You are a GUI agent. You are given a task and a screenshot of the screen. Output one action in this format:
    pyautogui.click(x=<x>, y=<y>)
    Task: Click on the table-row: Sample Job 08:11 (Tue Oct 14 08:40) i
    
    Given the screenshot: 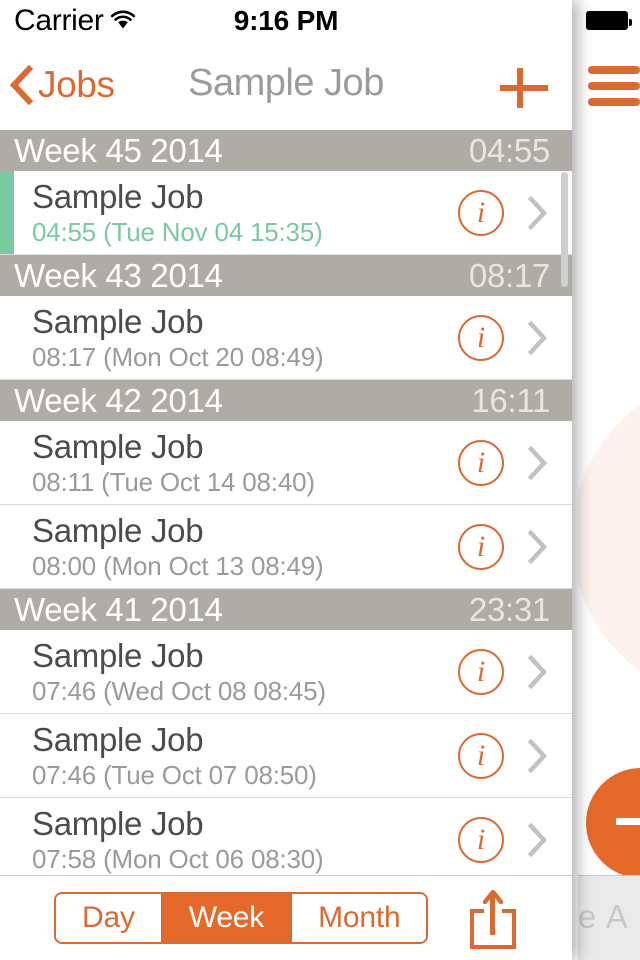 What is the action you would take?
    pyautogui.click(x=286, y=463)
    